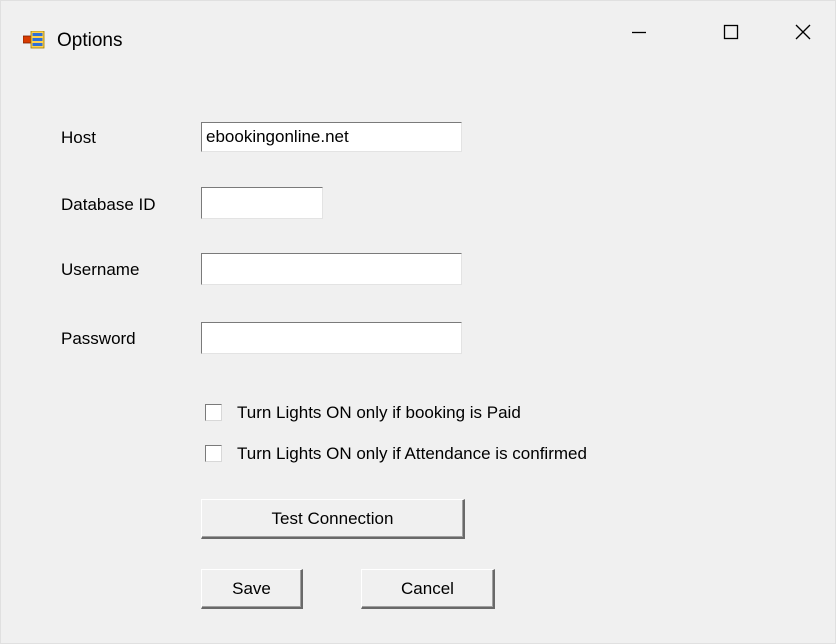 This screenshot has width=836, height=644. I want to click on save-button: Save, so click(252, 589).